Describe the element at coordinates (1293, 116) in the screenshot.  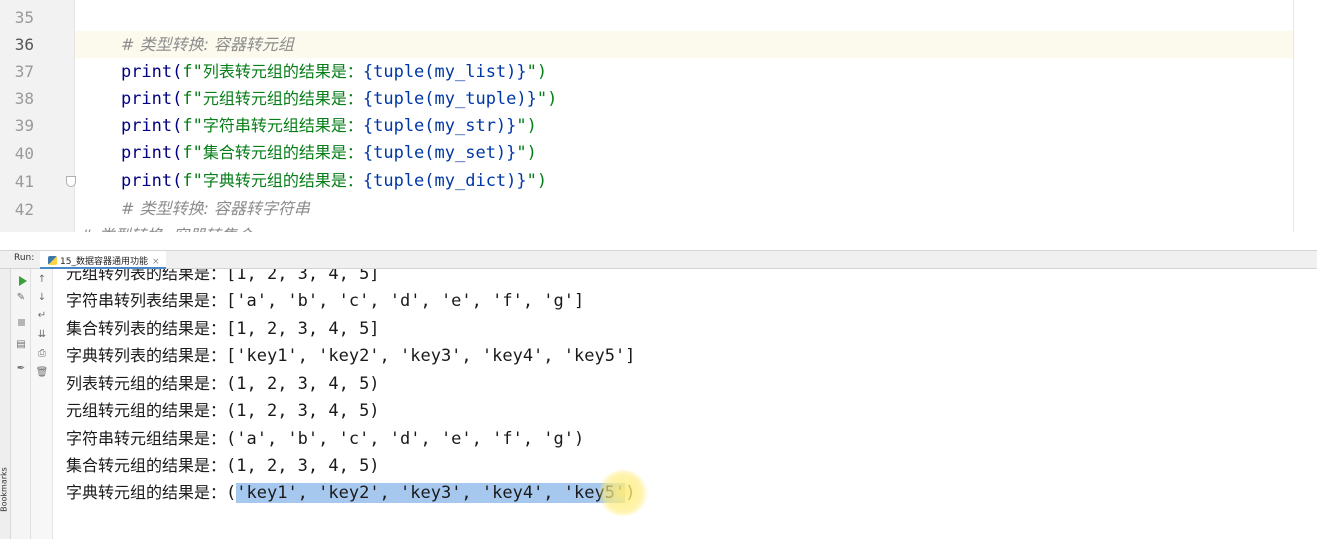
I see `editor-scrollbar` at that location.